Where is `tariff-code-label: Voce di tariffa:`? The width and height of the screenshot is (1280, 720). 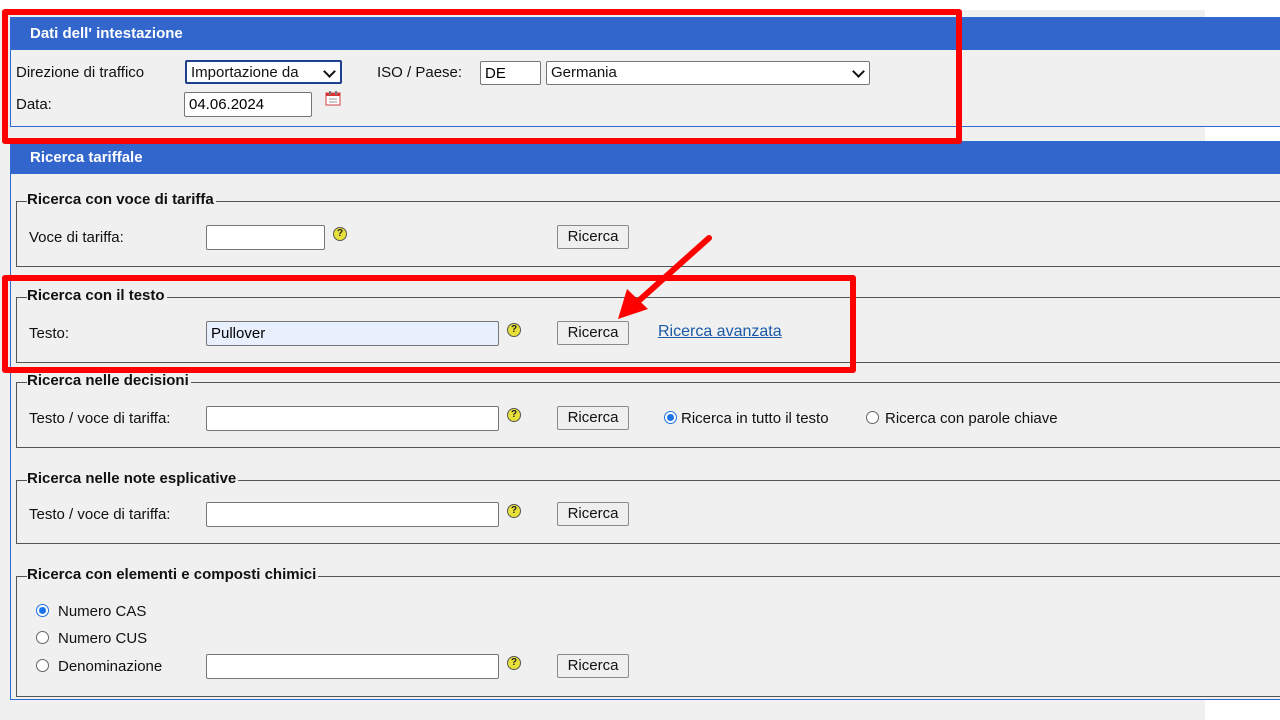
tariff-code-label: Voce di tariffa: is located at coordinates (76, 237).